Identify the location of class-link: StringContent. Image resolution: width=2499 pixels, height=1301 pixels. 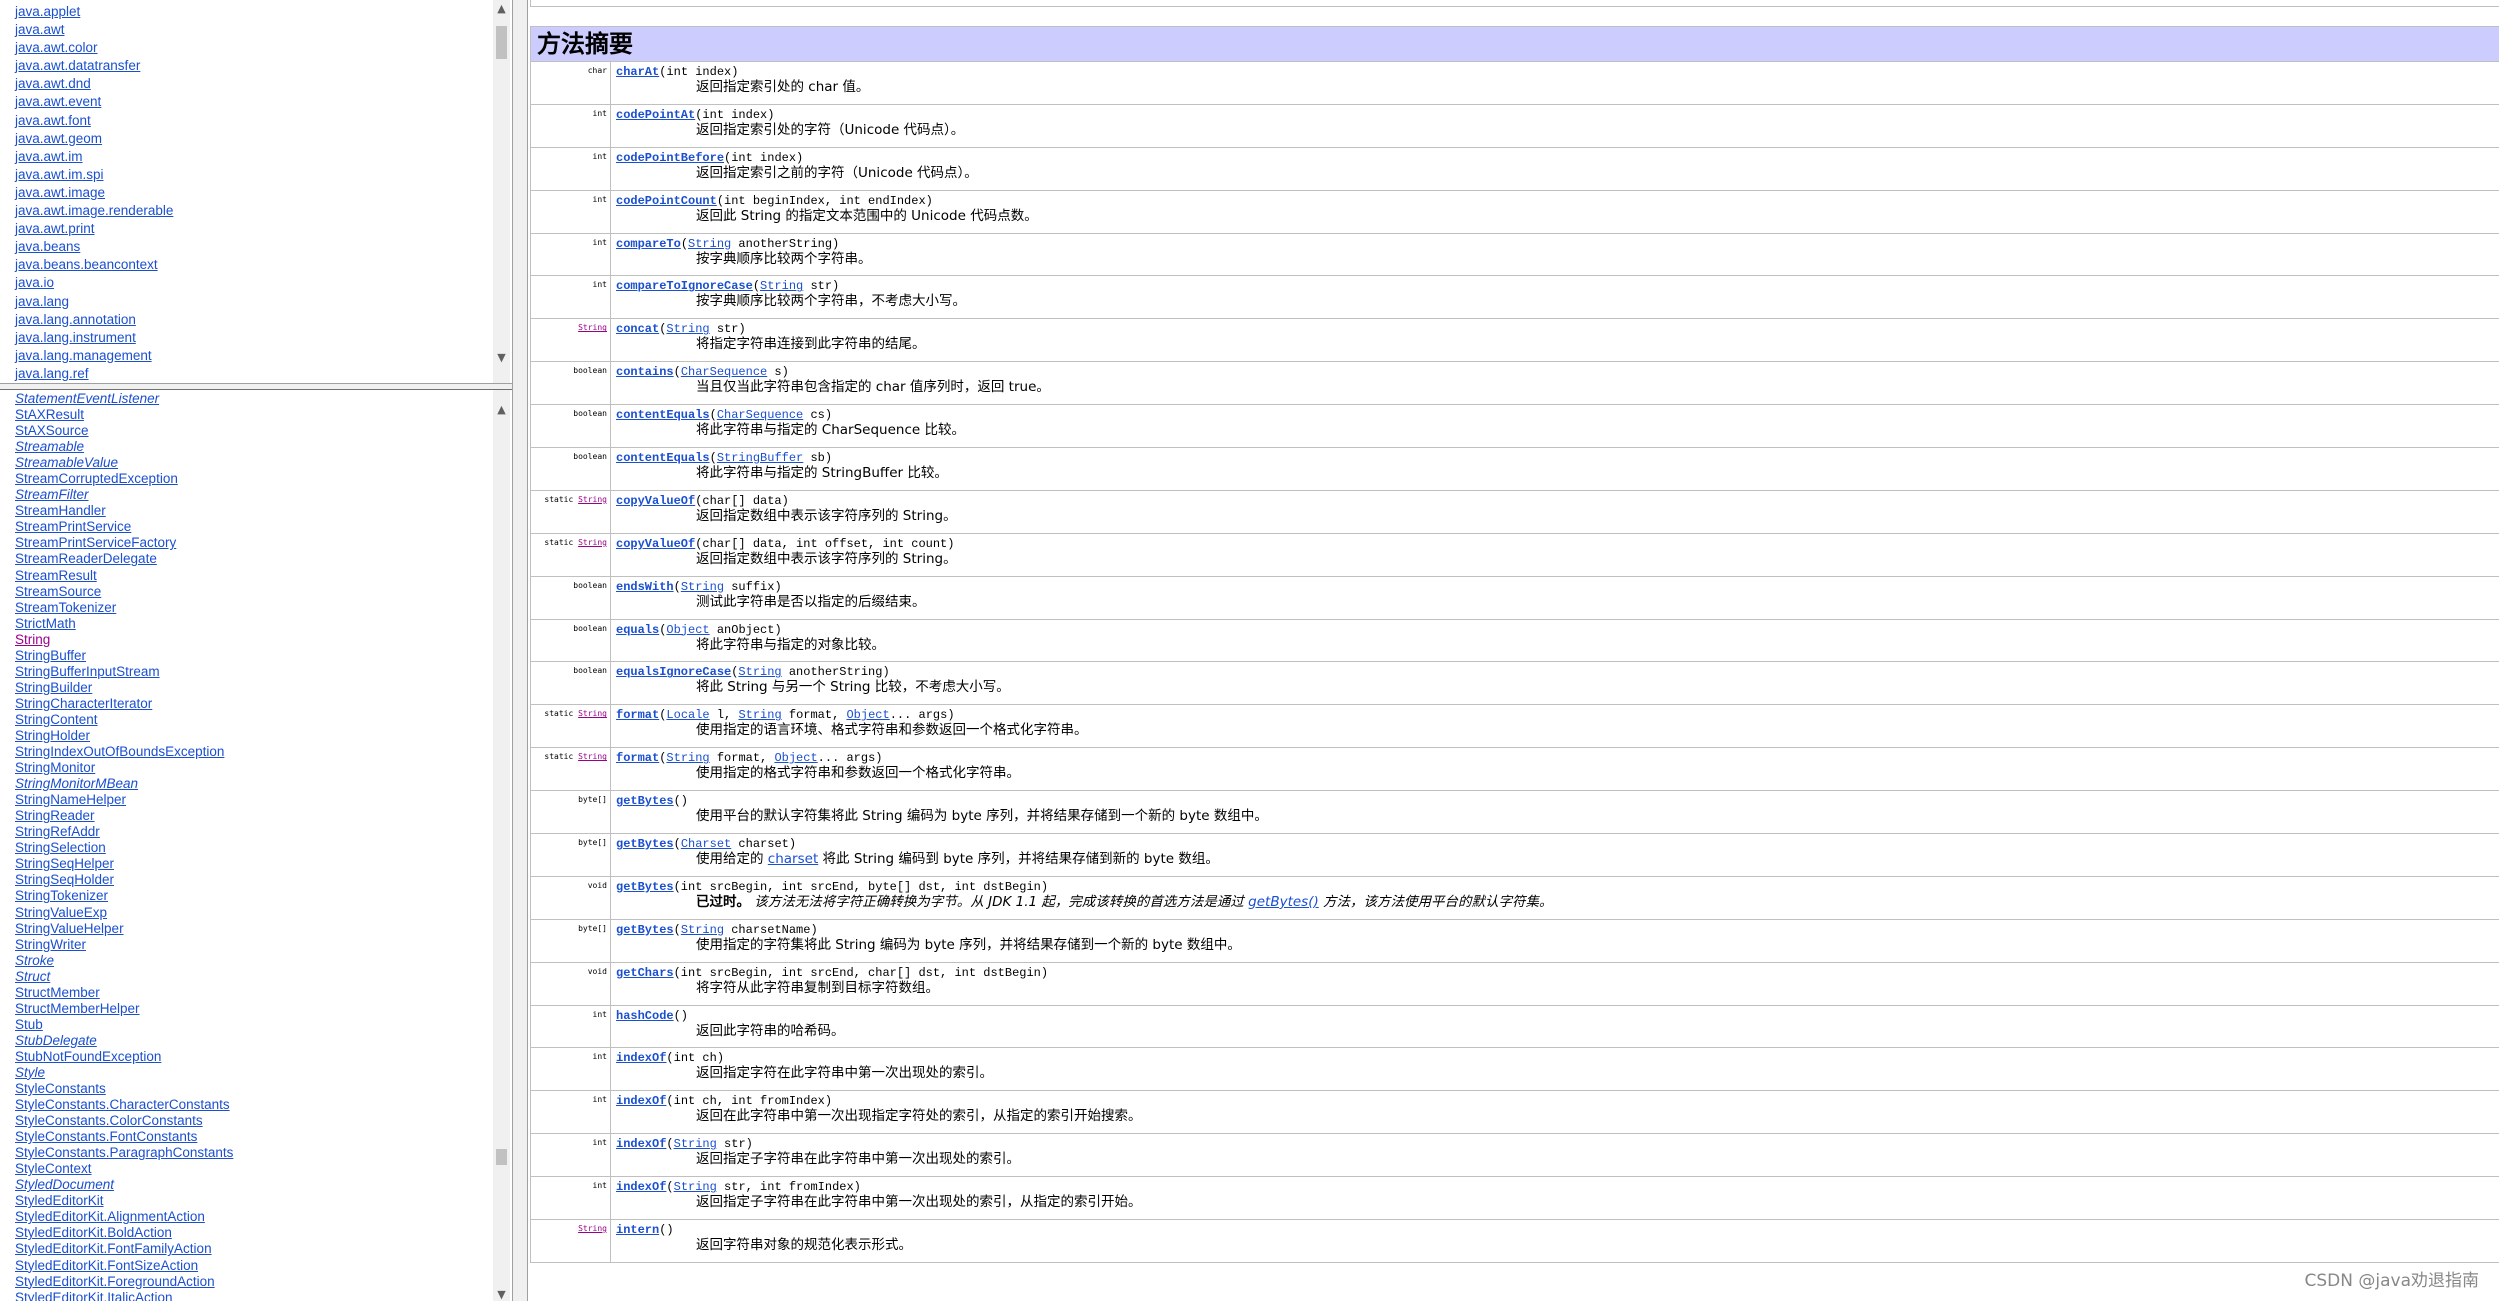
(56, 719).